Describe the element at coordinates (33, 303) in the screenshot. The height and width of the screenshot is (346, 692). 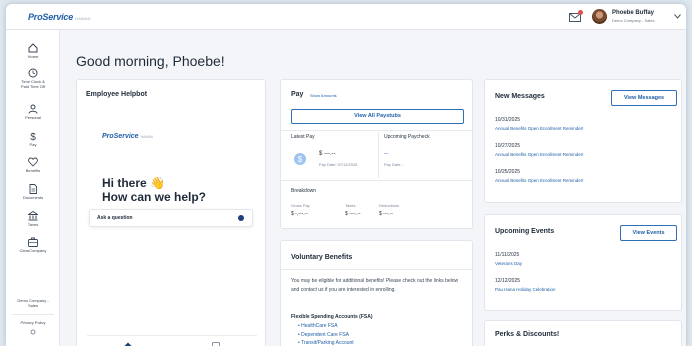
I see `sidebar-company: Demo Company - Sales` at that location.